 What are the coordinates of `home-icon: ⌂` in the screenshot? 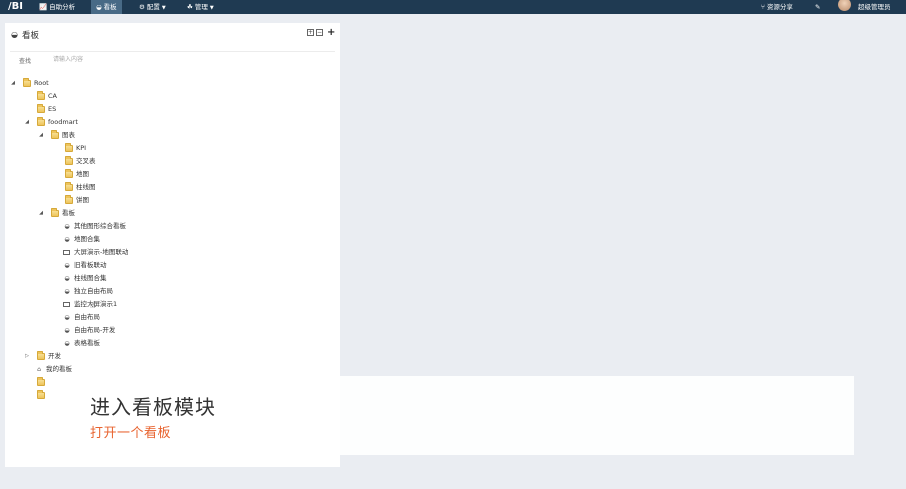 It's located at (39, 369).